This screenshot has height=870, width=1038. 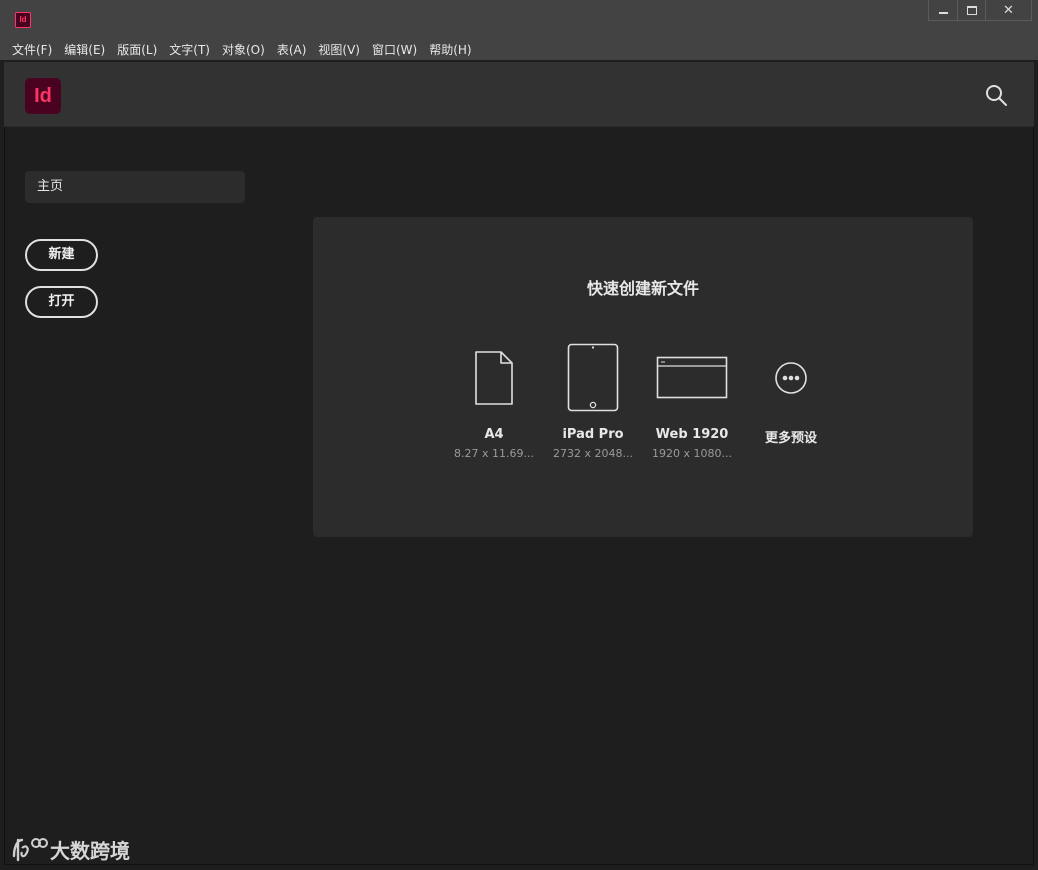 What do you see at coordinates (943, 13) in the screenshot?
I see `minimize-icon` at bounding box center [943, 13].